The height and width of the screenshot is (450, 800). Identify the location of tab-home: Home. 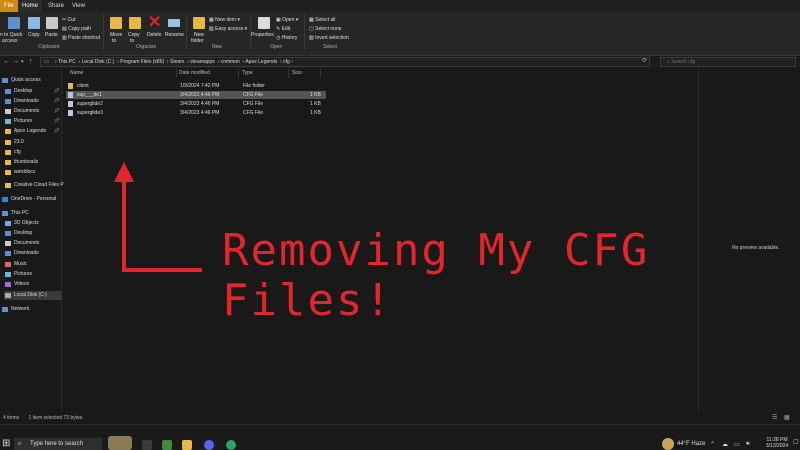
(30, 6).